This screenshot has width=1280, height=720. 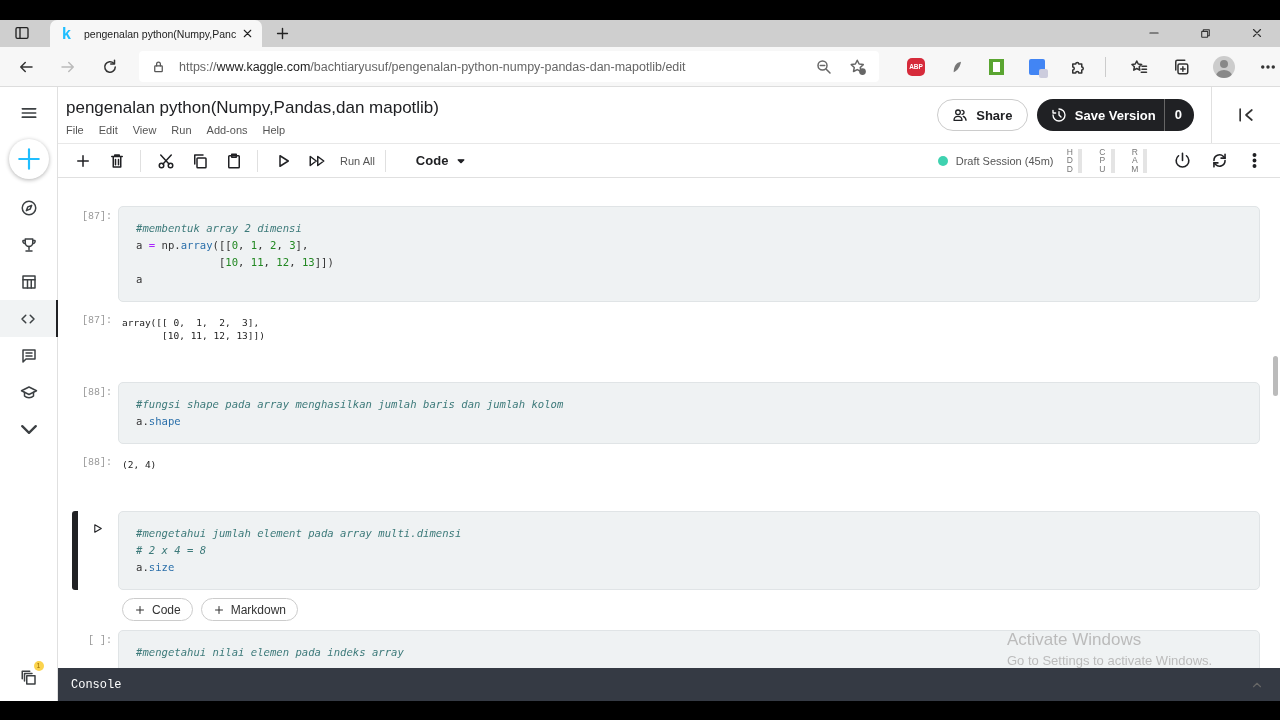 I want to click on translate-icon, so click(x=1037, y=66).